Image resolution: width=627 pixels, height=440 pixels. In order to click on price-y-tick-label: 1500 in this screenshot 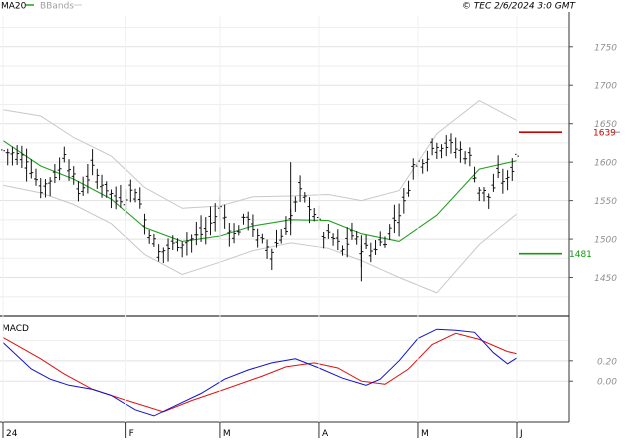, I will do `click(605, 241)`.